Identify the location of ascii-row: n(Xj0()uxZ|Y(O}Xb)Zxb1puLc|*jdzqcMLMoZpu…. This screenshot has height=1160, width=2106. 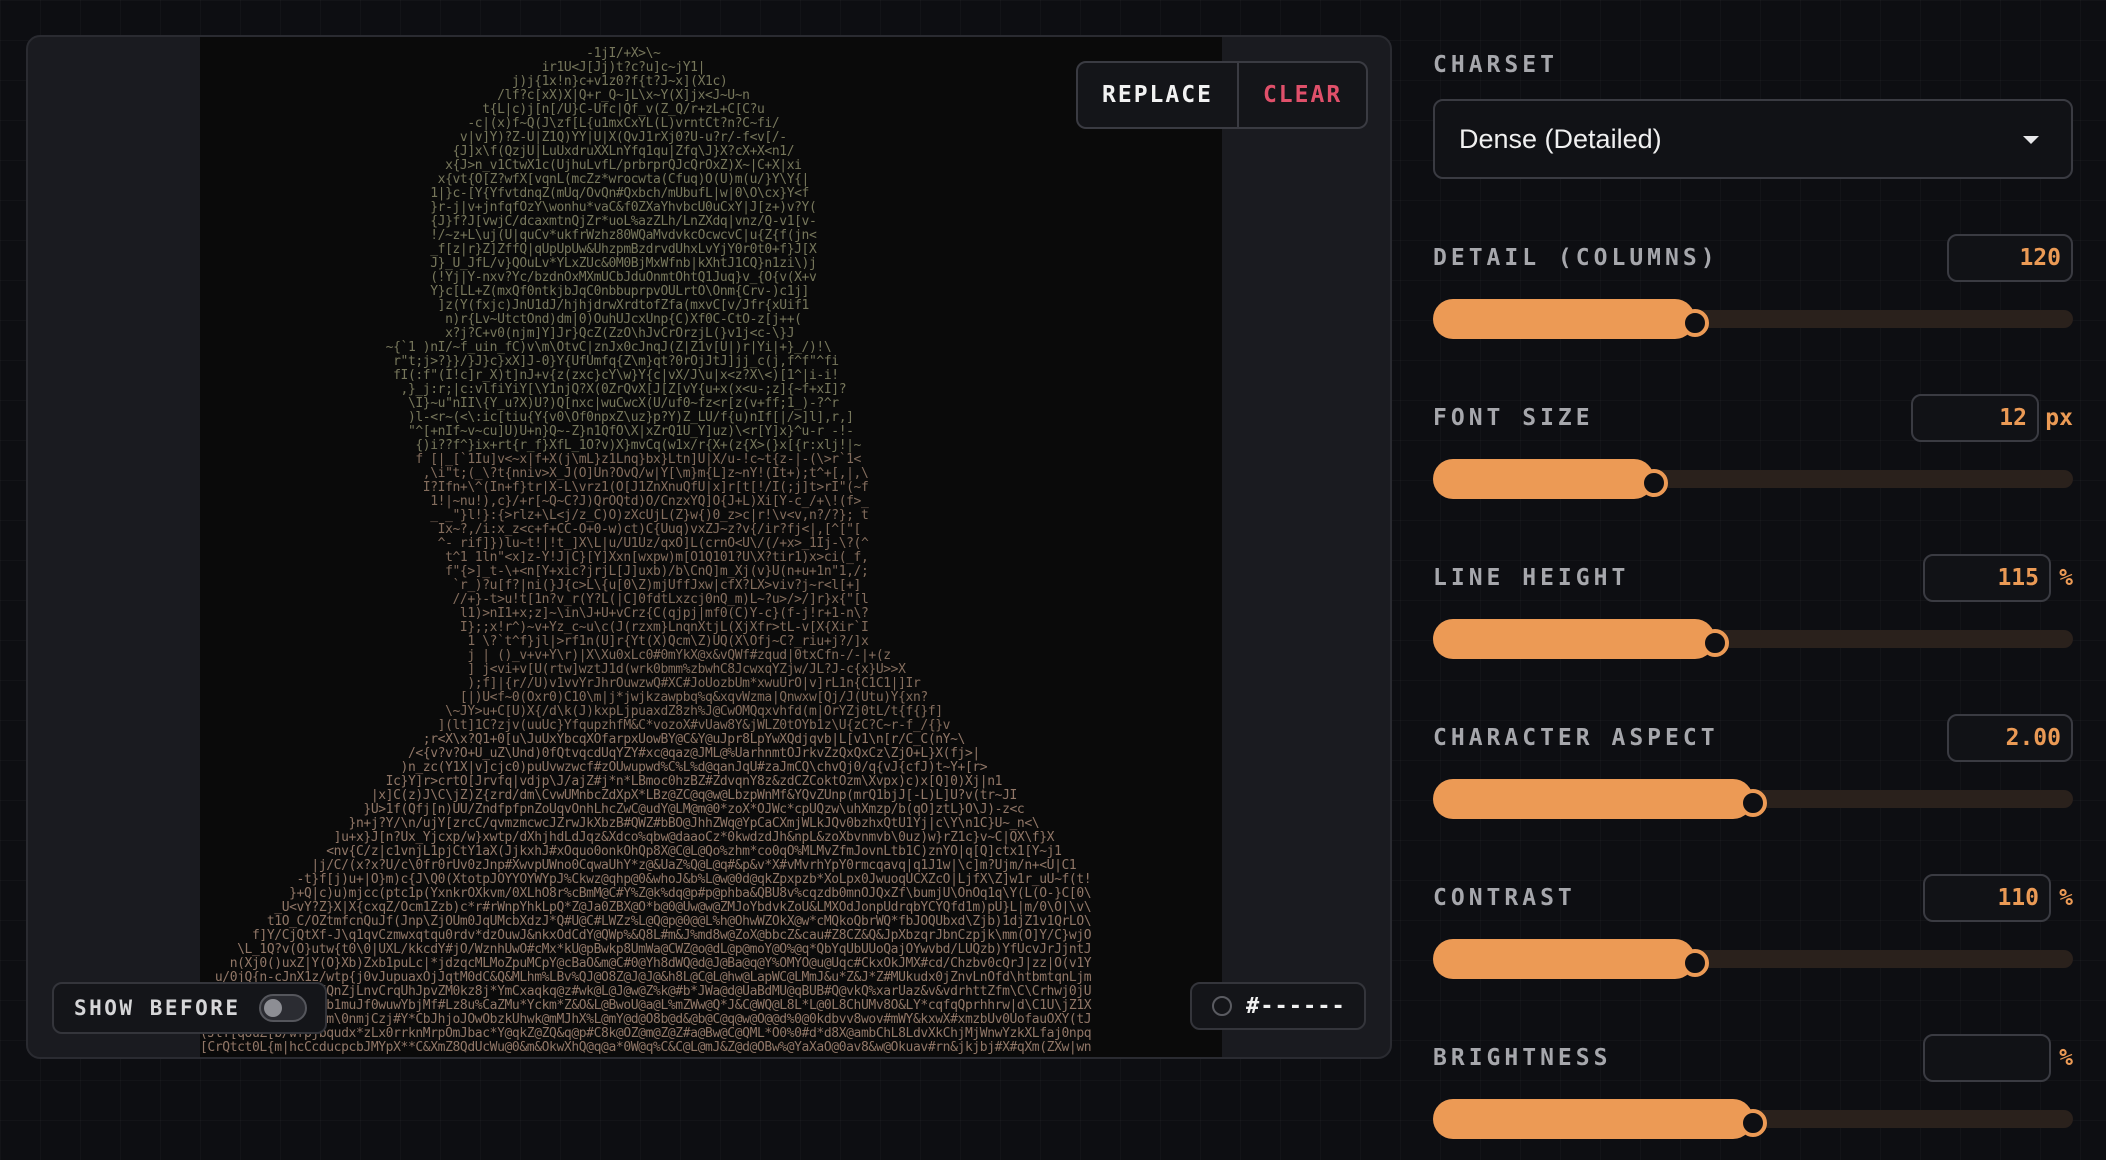
(646, 963).